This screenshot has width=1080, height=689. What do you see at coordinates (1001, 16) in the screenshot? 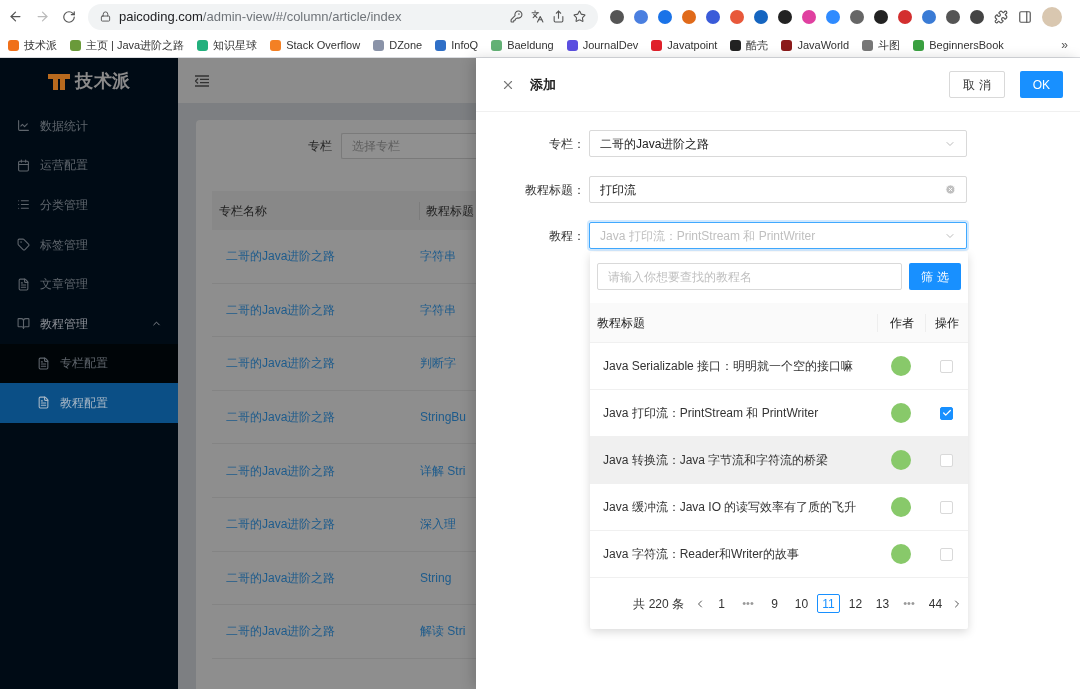
I see `extensions-icon` at bounding box center [1001, 16].